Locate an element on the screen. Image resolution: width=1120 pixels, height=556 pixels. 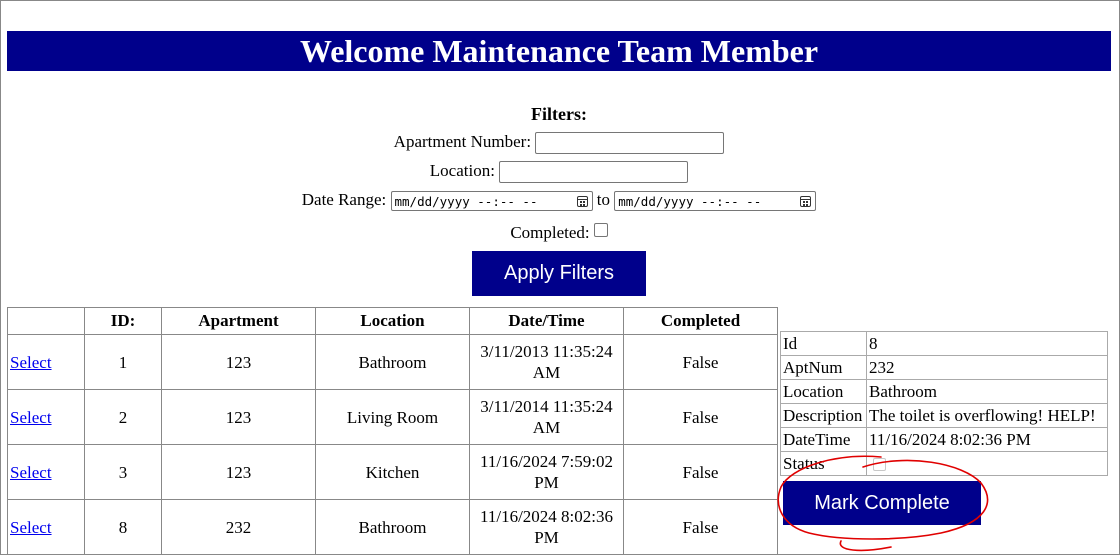
completed-filter-row: Completed: is located at coordinates (559, 230).